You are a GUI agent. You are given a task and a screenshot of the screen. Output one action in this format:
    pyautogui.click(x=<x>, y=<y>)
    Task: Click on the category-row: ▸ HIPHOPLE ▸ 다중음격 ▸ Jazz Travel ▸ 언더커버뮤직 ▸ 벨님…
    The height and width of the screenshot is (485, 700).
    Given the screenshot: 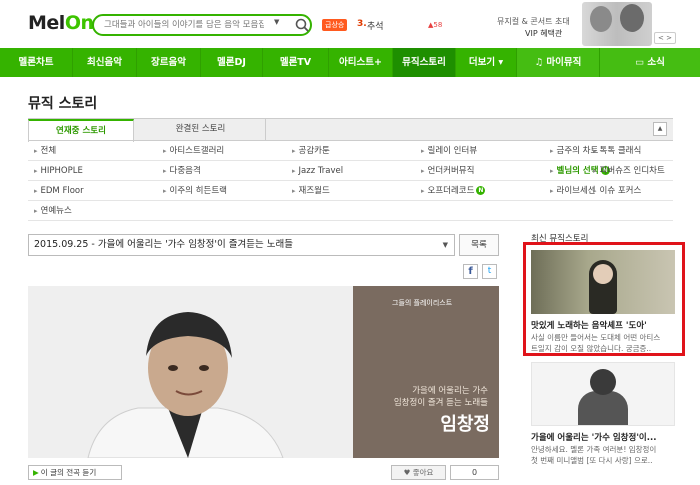 What is the action you would take?
    pyautogui.click(x=350, y=171)
    